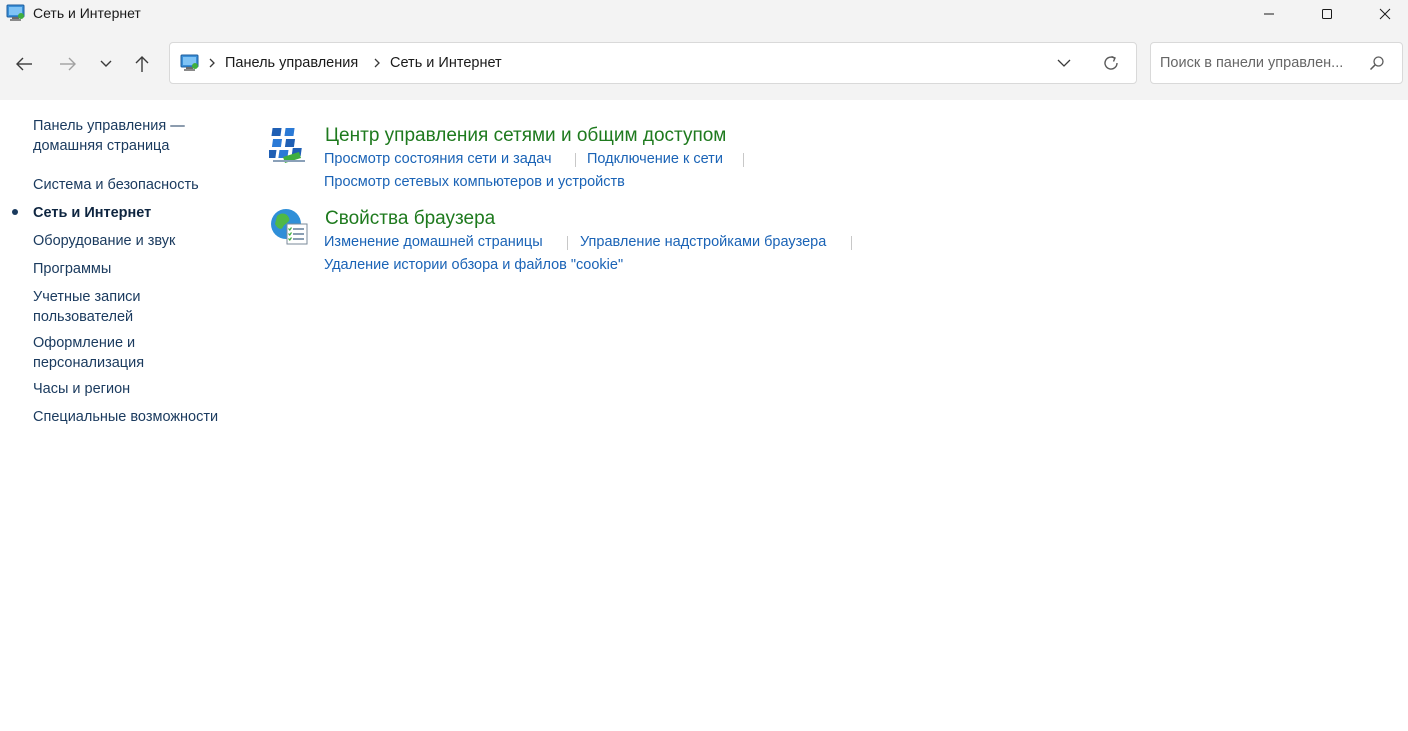 This screenshot has width=1408, height=731. I want to click on arrow-right-icon, so click(68, 64).